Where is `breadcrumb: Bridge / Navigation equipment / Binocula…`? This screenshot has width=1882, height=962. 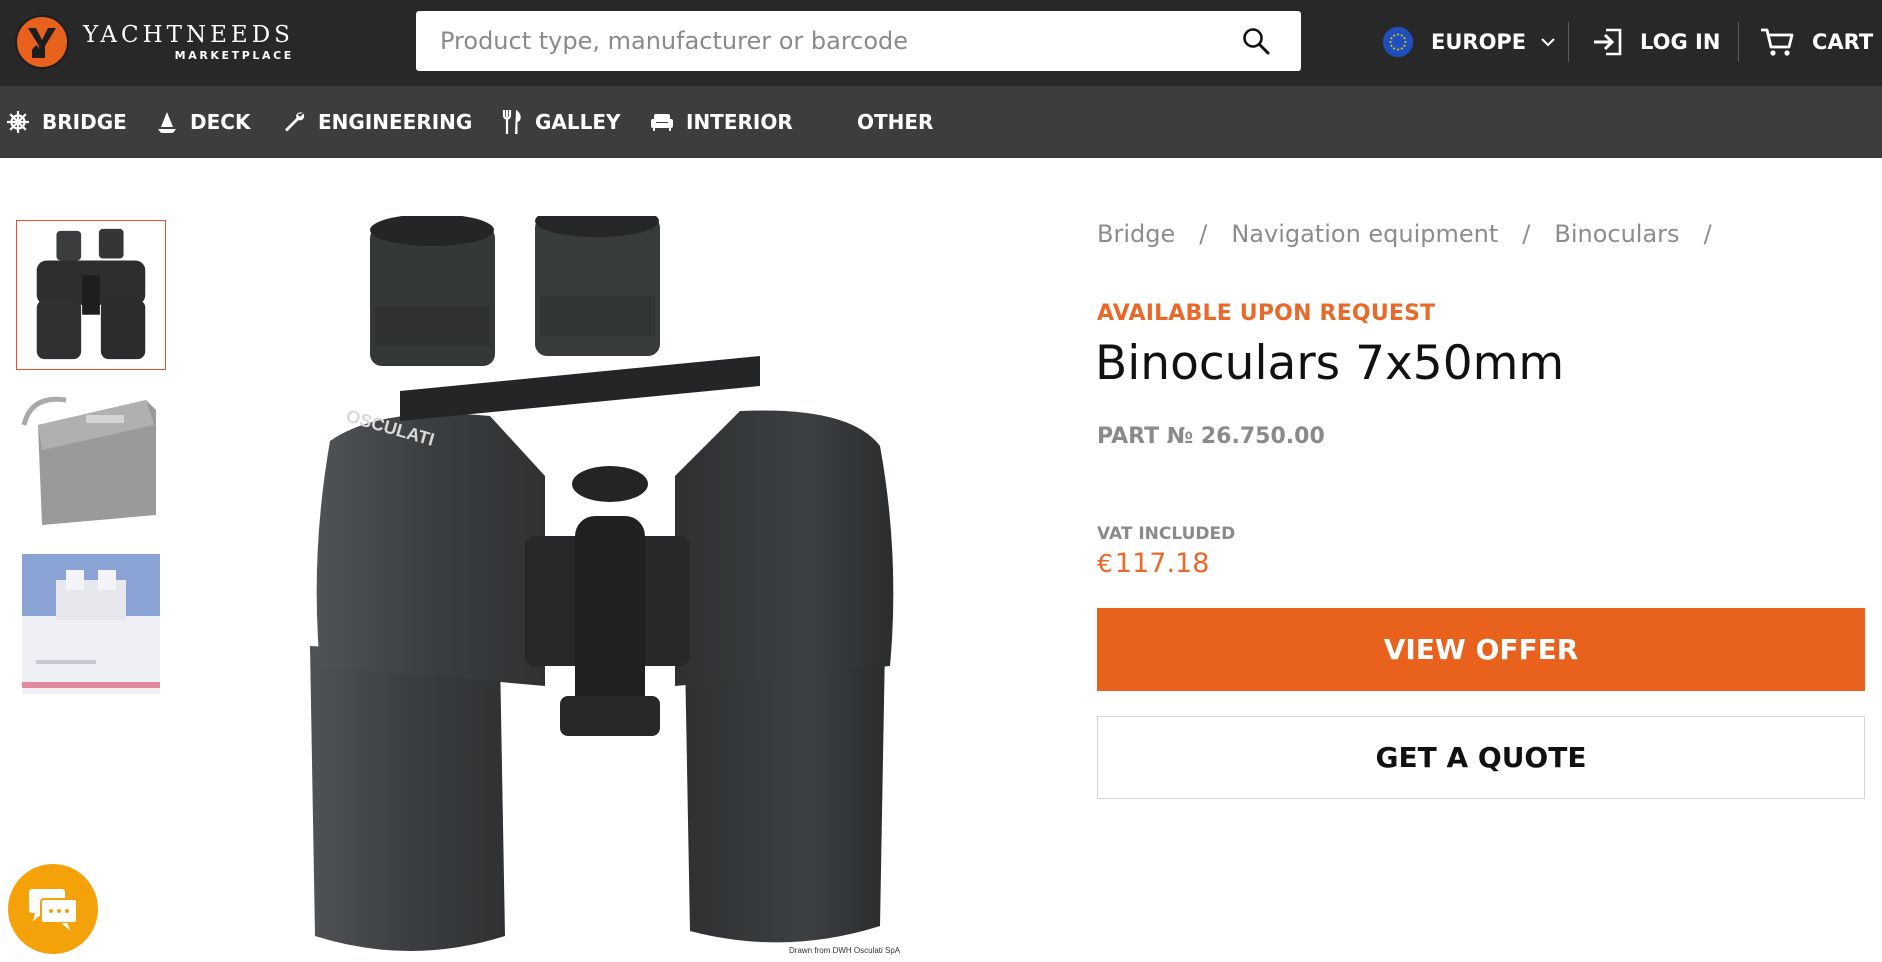
breadcrumb: Bridge / Navigation equipment / Binocula… is located at coordinates (1416, 234).